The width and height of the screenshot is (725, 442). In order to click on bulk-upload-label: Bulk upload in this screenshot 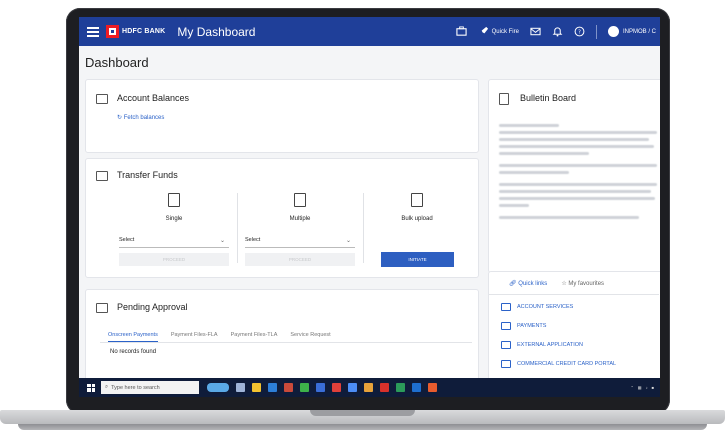, I will do `click(417, 219)`.